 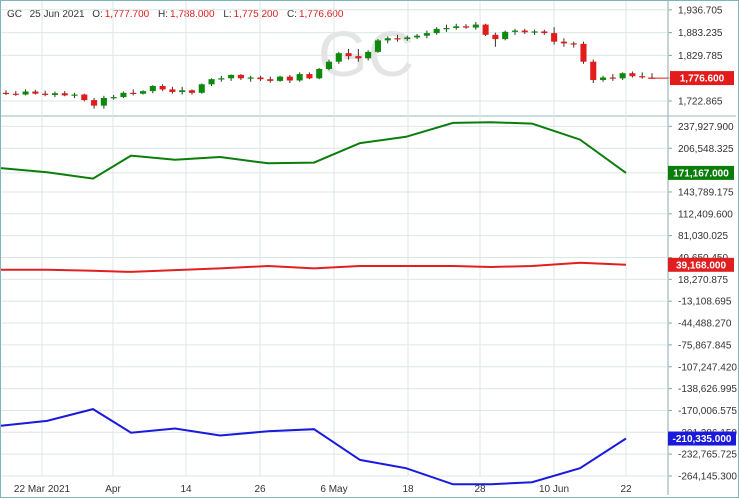 I want to click on indicator-tick-label: 237,927.900, so click(x=706, y=127).